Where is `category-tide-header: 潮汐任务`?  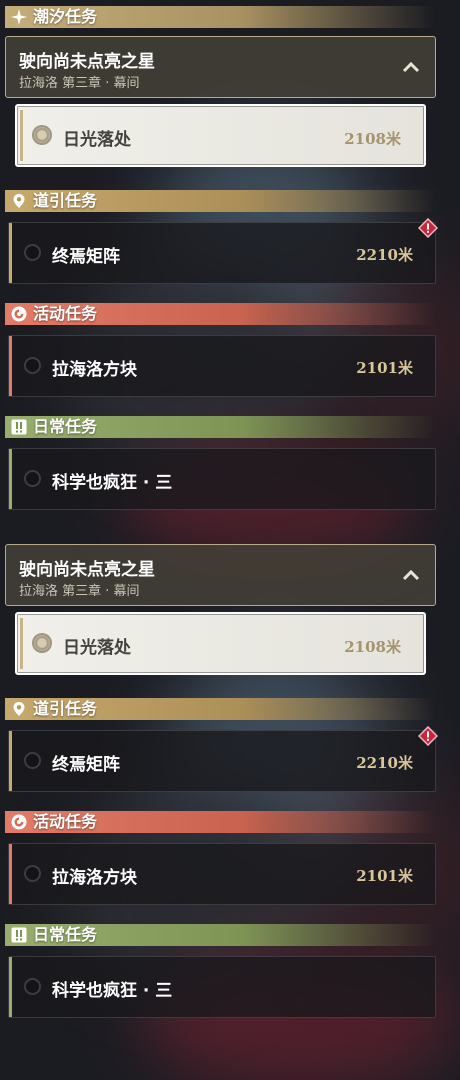
category-tide-header: 潮汐任务 is located at coordinates (220, 17).